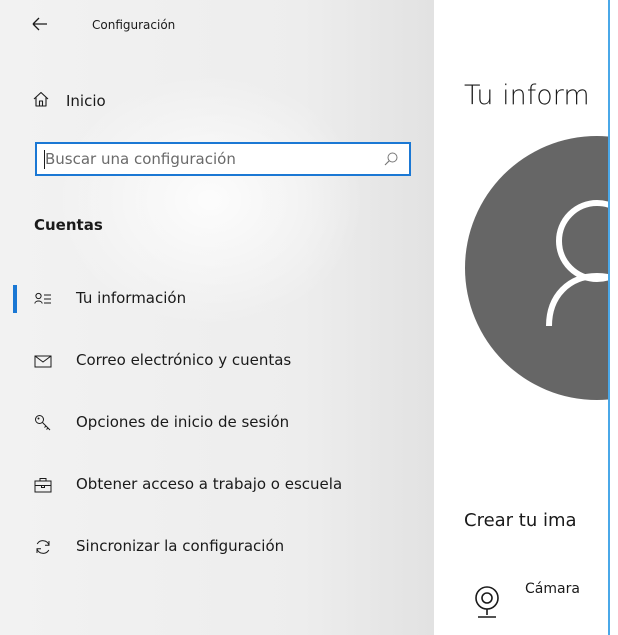 The height and width of the screenshot is (635, 618). Describe the element at coordinates (209, 484) in the screenshot. I see `sidebar-item-label: Obtener acceso a trabajo o escuela` at that location.